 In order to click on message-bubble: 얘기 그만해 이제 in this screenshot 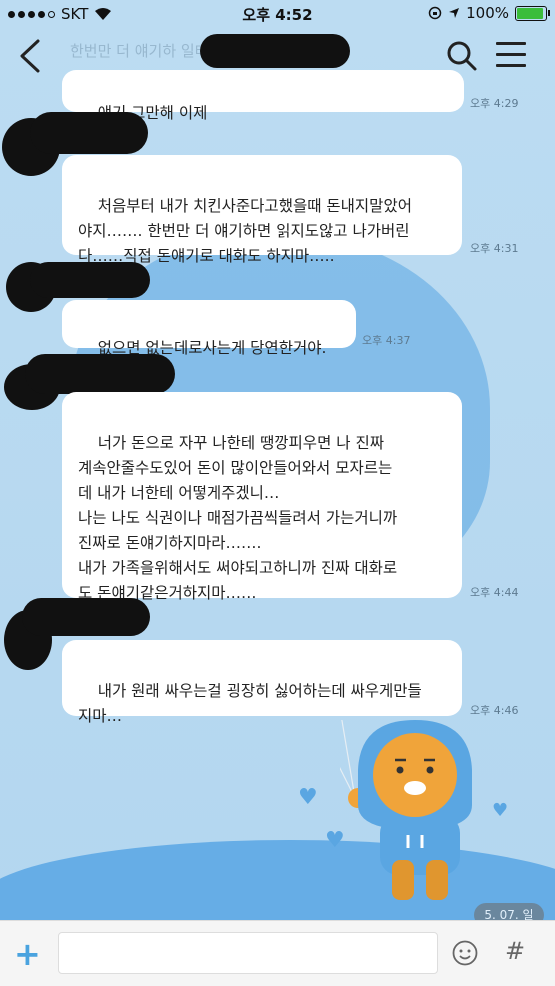, I will do `click(263, 96)`.